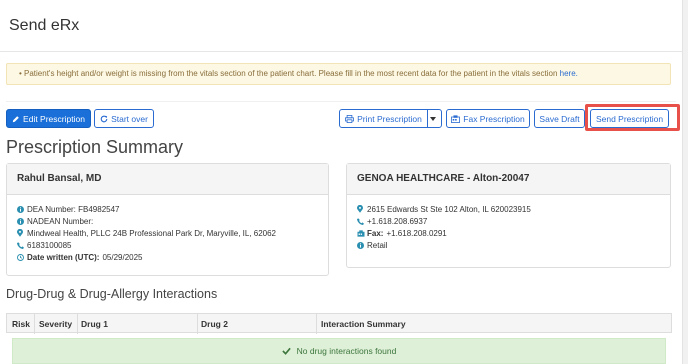 This screenshot has width=688, height=364. I want to click on column-drug-2: Drug 2, so click(214, 324).